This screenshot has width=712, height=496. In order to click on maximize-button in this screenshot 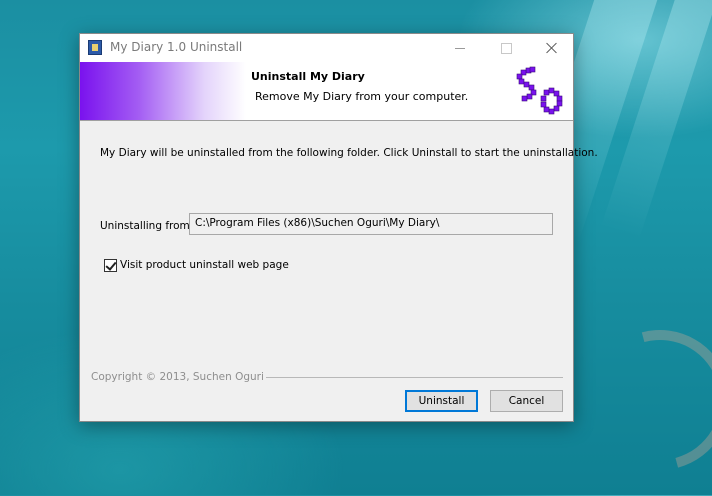, I will do `click(506, 48)`.